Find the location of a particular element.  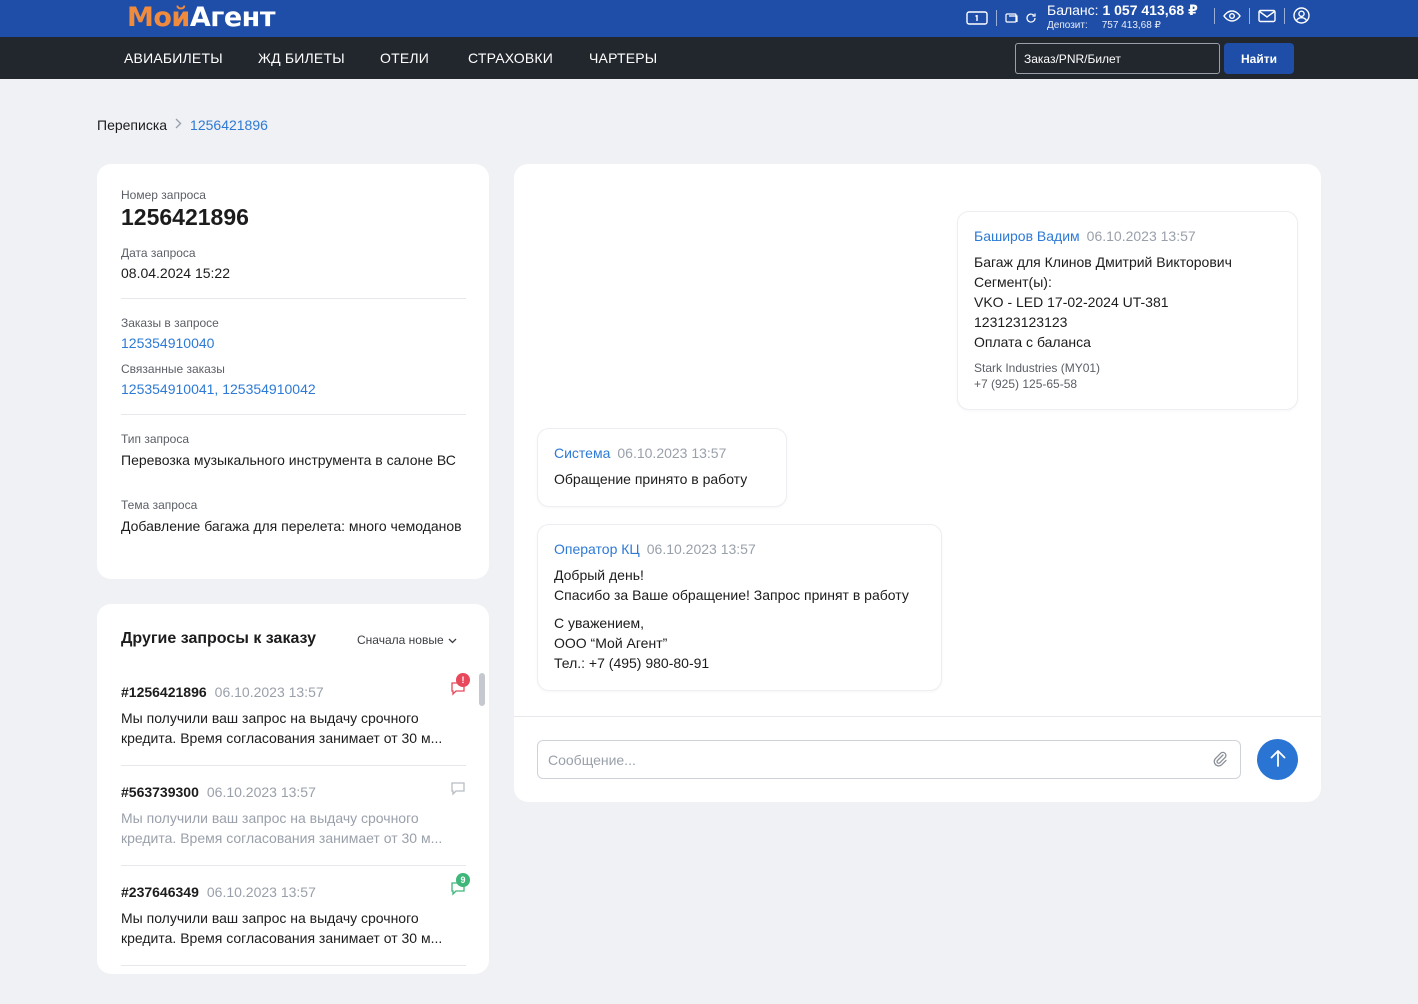

nav-item-charters: ЧАРТЕРЫ is located at coordinates (623, 58).